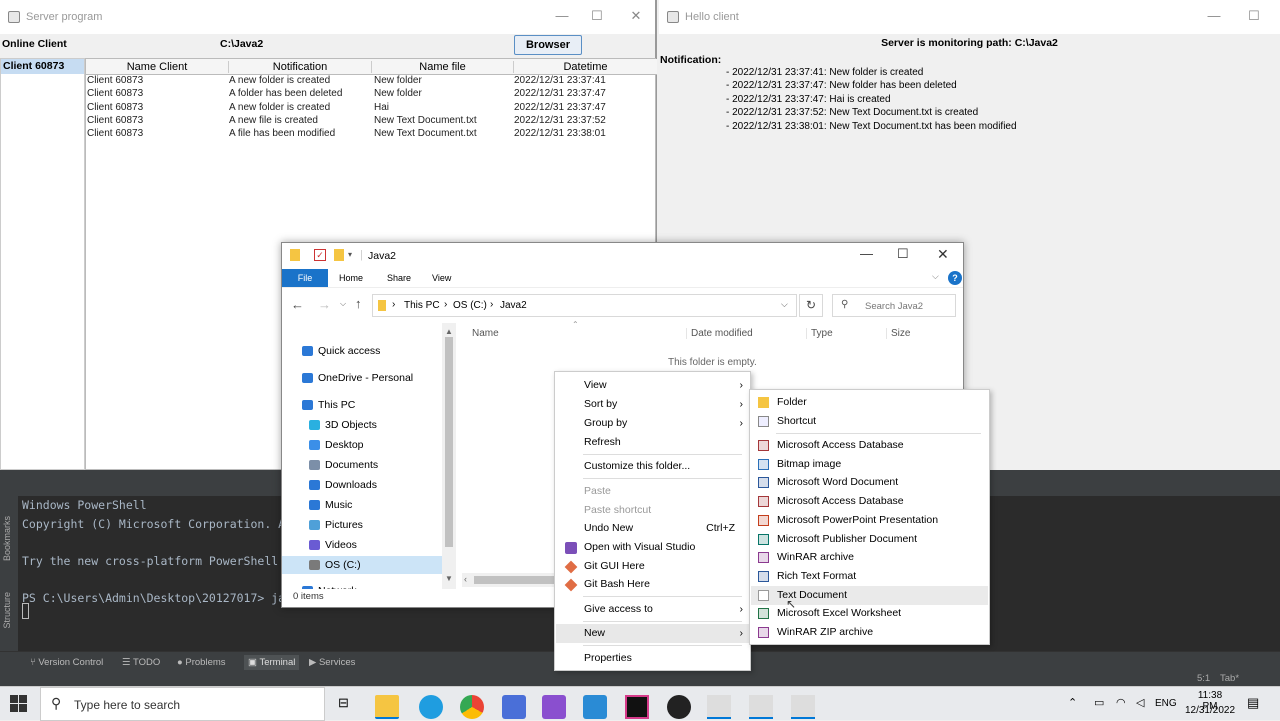  Describe the element at coordinates (652, 404) in the screenshot. I see `menu-item-sort-by: Sort by ›` at that location.